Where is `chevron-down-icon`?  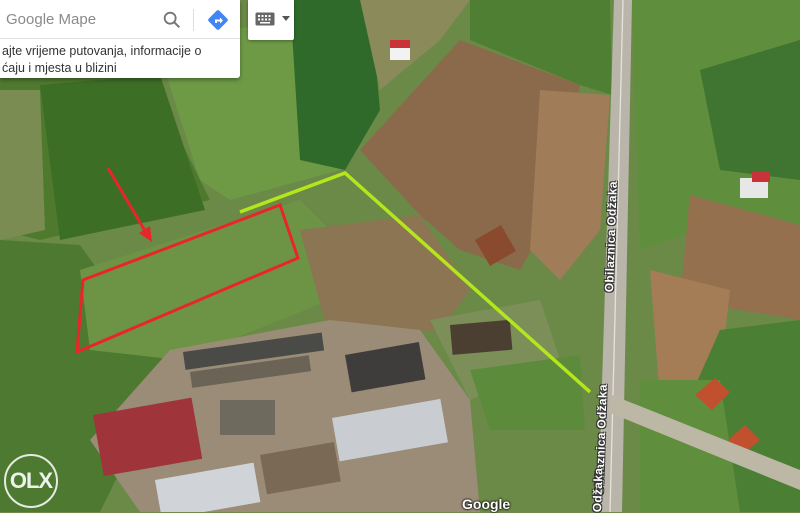
chevron-down-icon is located at coordinates (286, 18).